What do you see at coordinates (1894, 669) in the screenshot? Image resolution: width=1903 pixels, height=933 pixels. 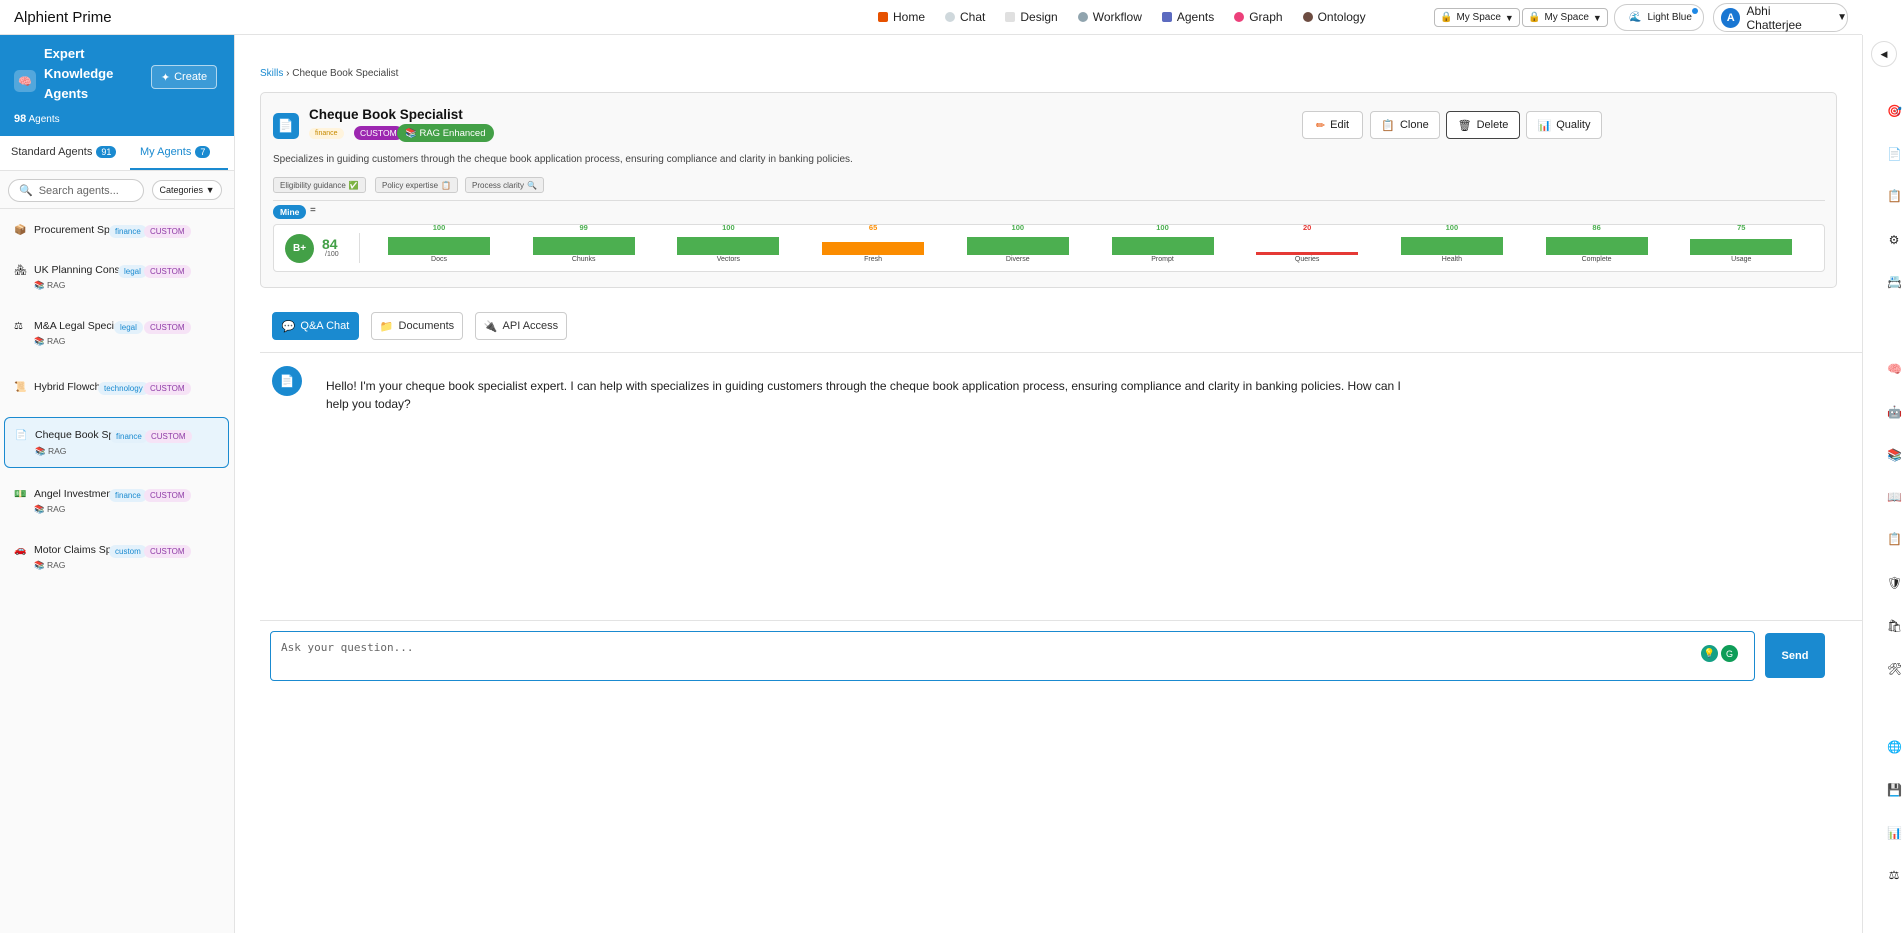 I see `tools-icon: 🛠` at bounding box center [1894, 669].